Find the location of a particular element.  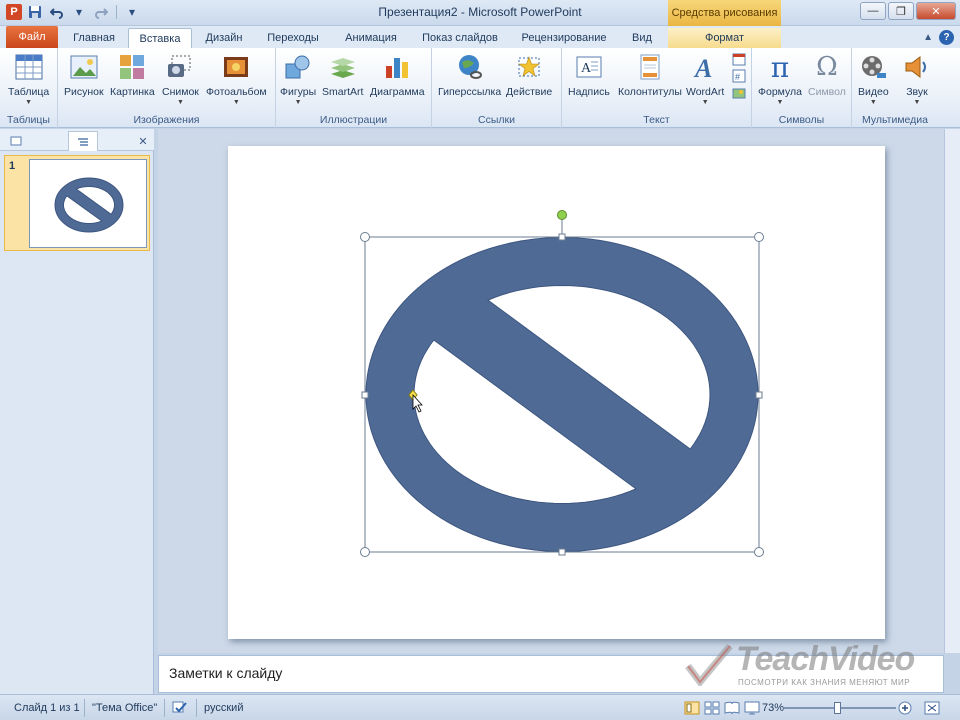

equation-label: Формула is located at coordinates (780, 92).